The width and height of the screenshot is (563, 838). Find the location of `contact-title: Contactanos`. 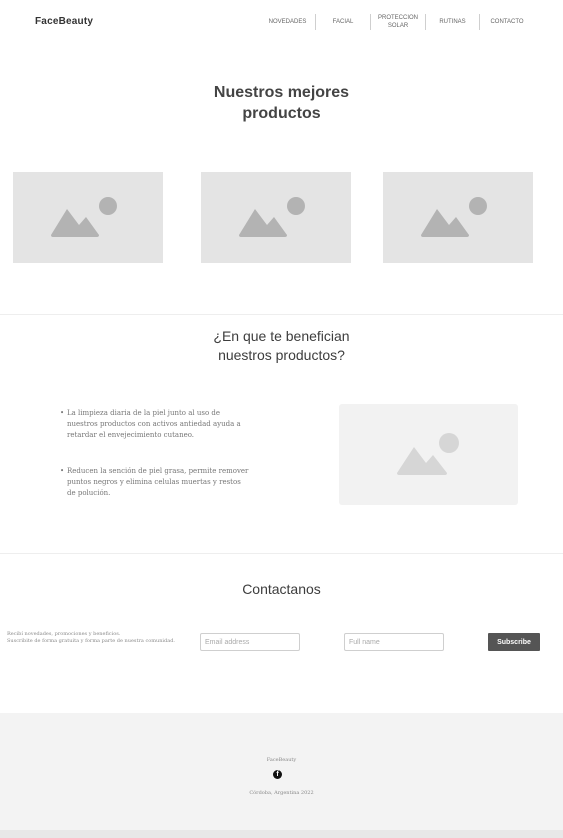

contact-title: Contactanos is located at coordinates (281, 589).